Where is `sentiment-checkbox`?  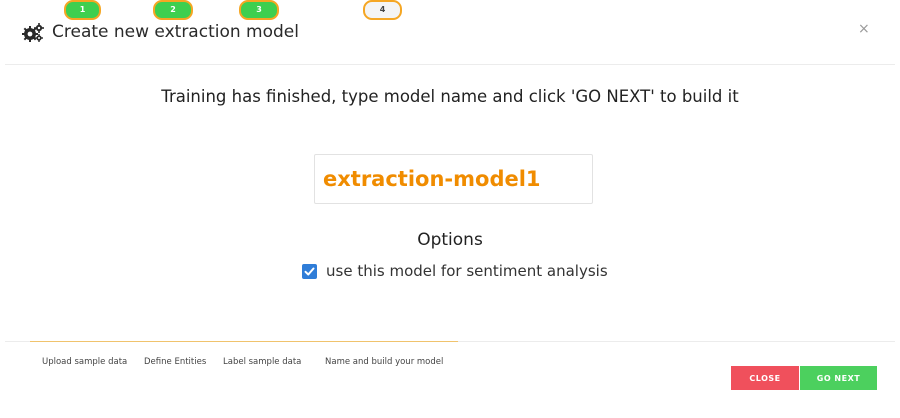 sentiment-checkbox is located at coordinates (309, 271).